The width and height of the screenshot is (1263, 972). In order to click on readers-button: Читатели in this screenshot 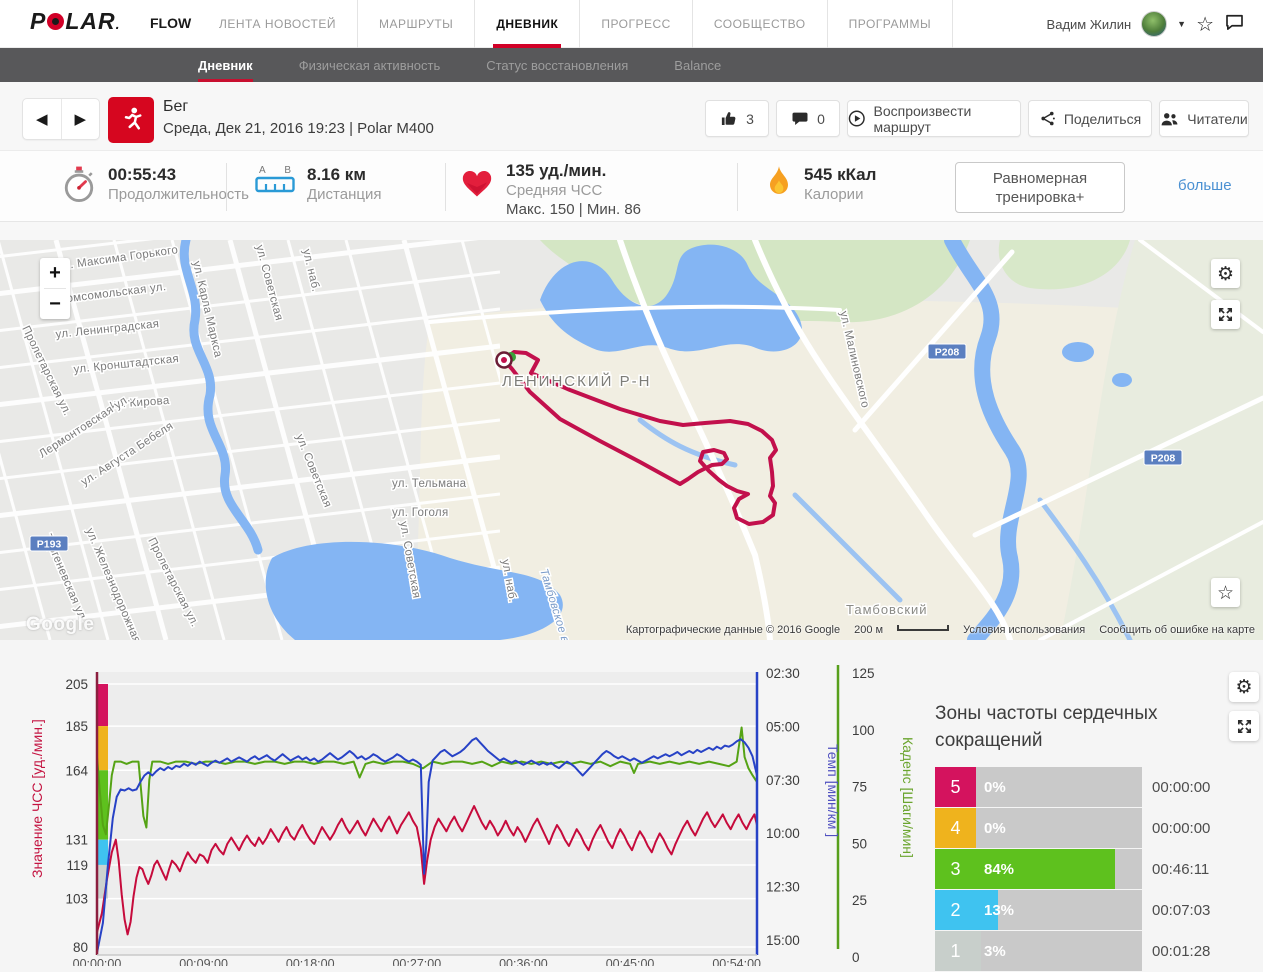, I will do `click(1204, 118)`.